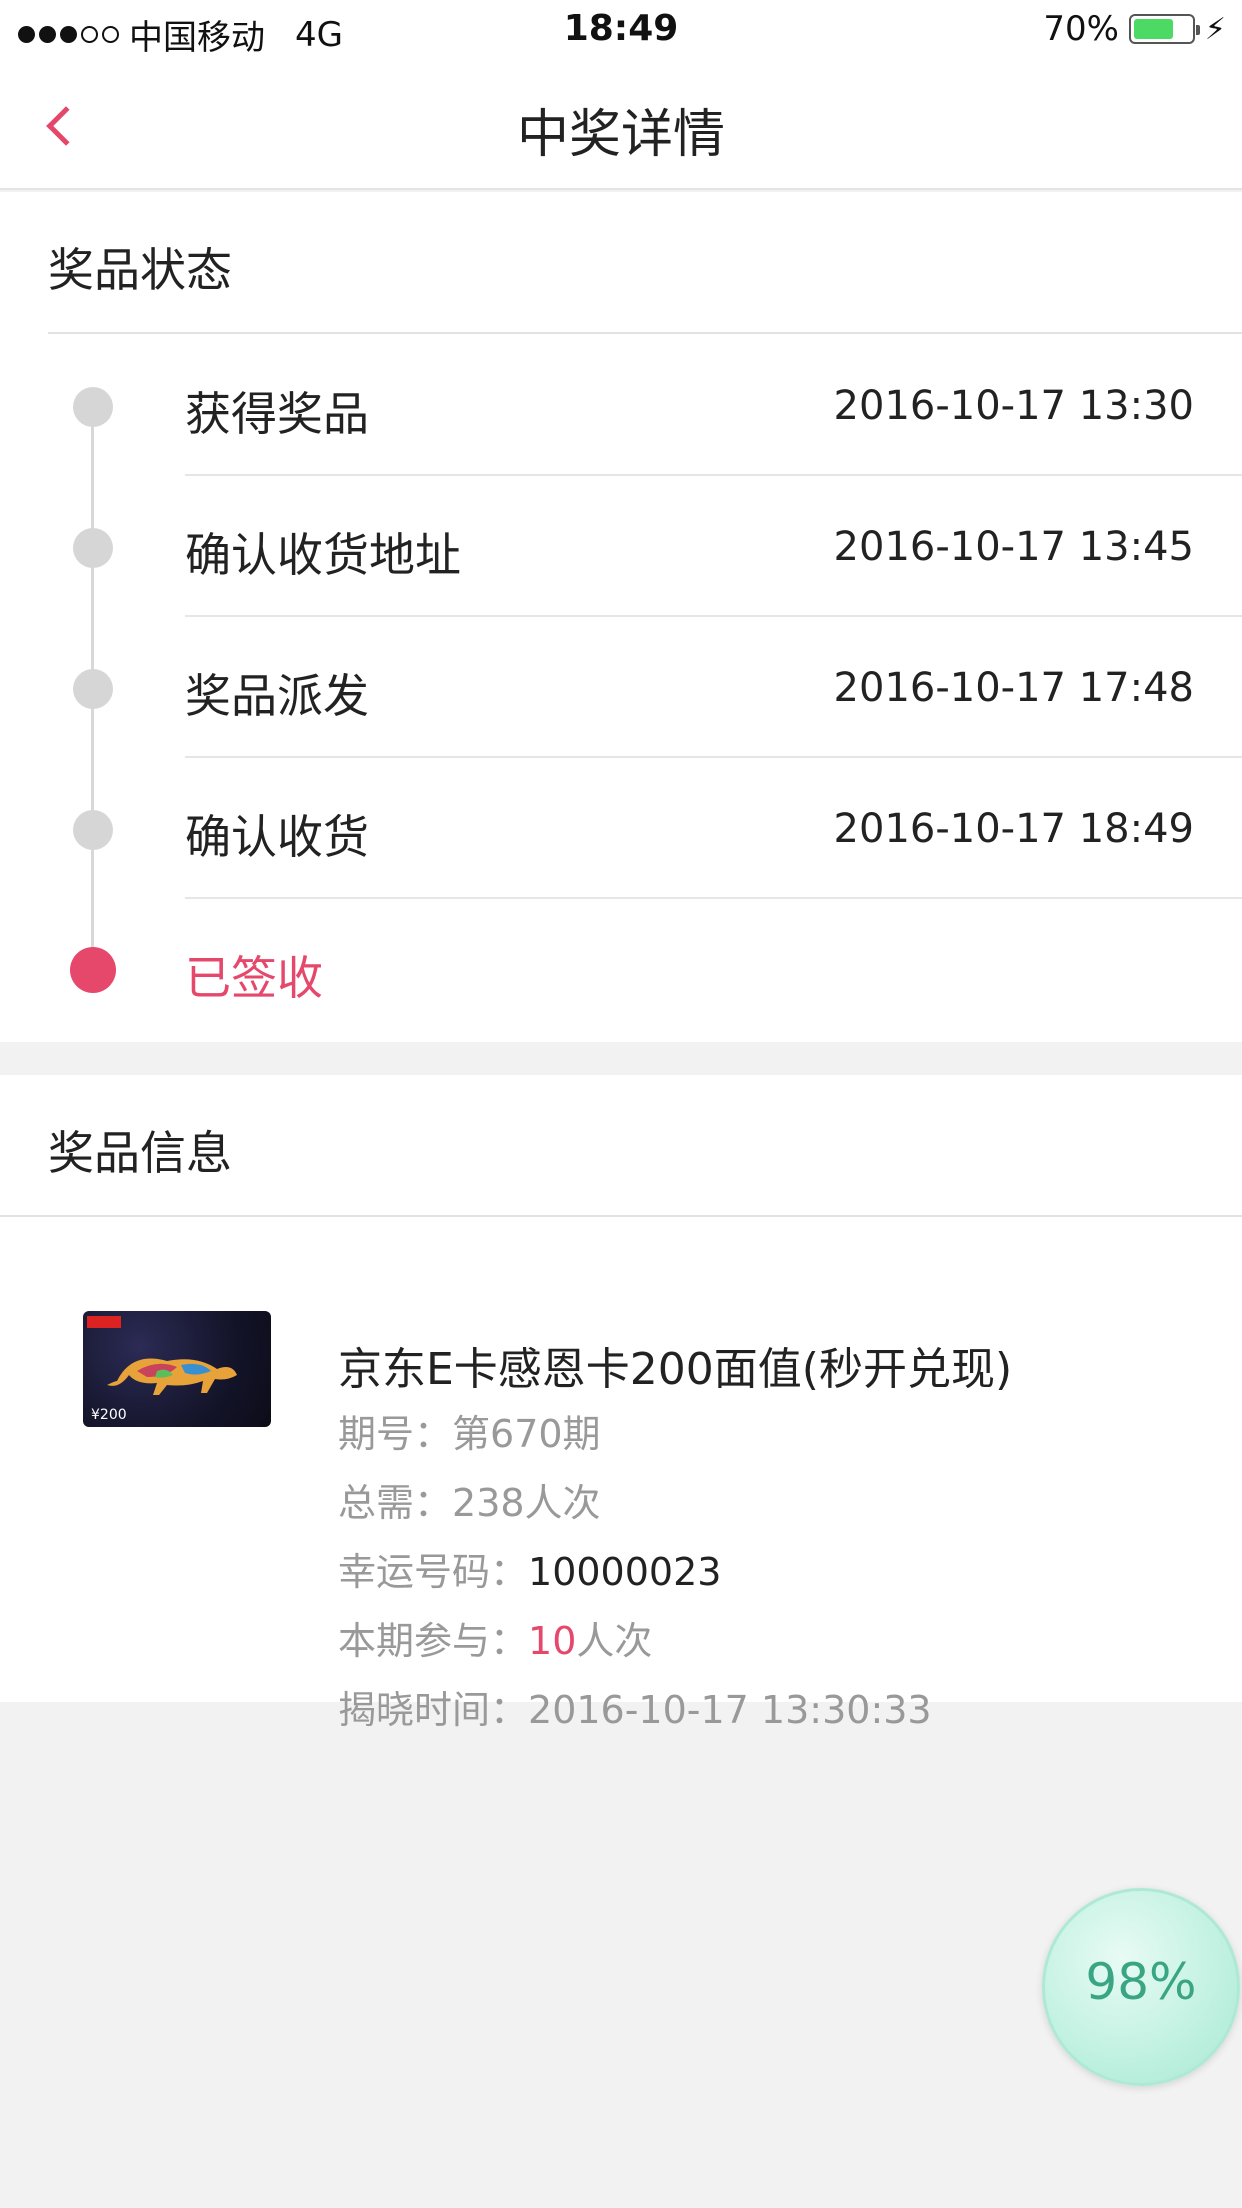 The image size is (1242, 2208). What do you see at coordinates (395, 1434) in the screenshot?
I see `period-label: 期号：` at bounding box center [395, 1434].